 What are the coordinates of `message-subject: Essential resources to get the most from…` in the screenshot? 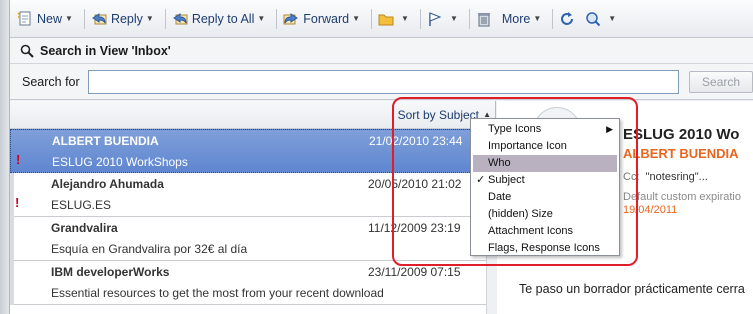 It's located at (217, 293).